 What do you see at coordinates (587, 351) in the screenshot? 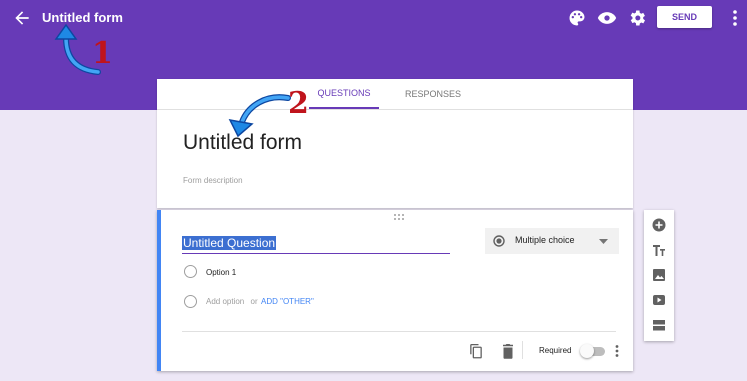
I see `required-toggle-knob` at bounding box center [587, 351].